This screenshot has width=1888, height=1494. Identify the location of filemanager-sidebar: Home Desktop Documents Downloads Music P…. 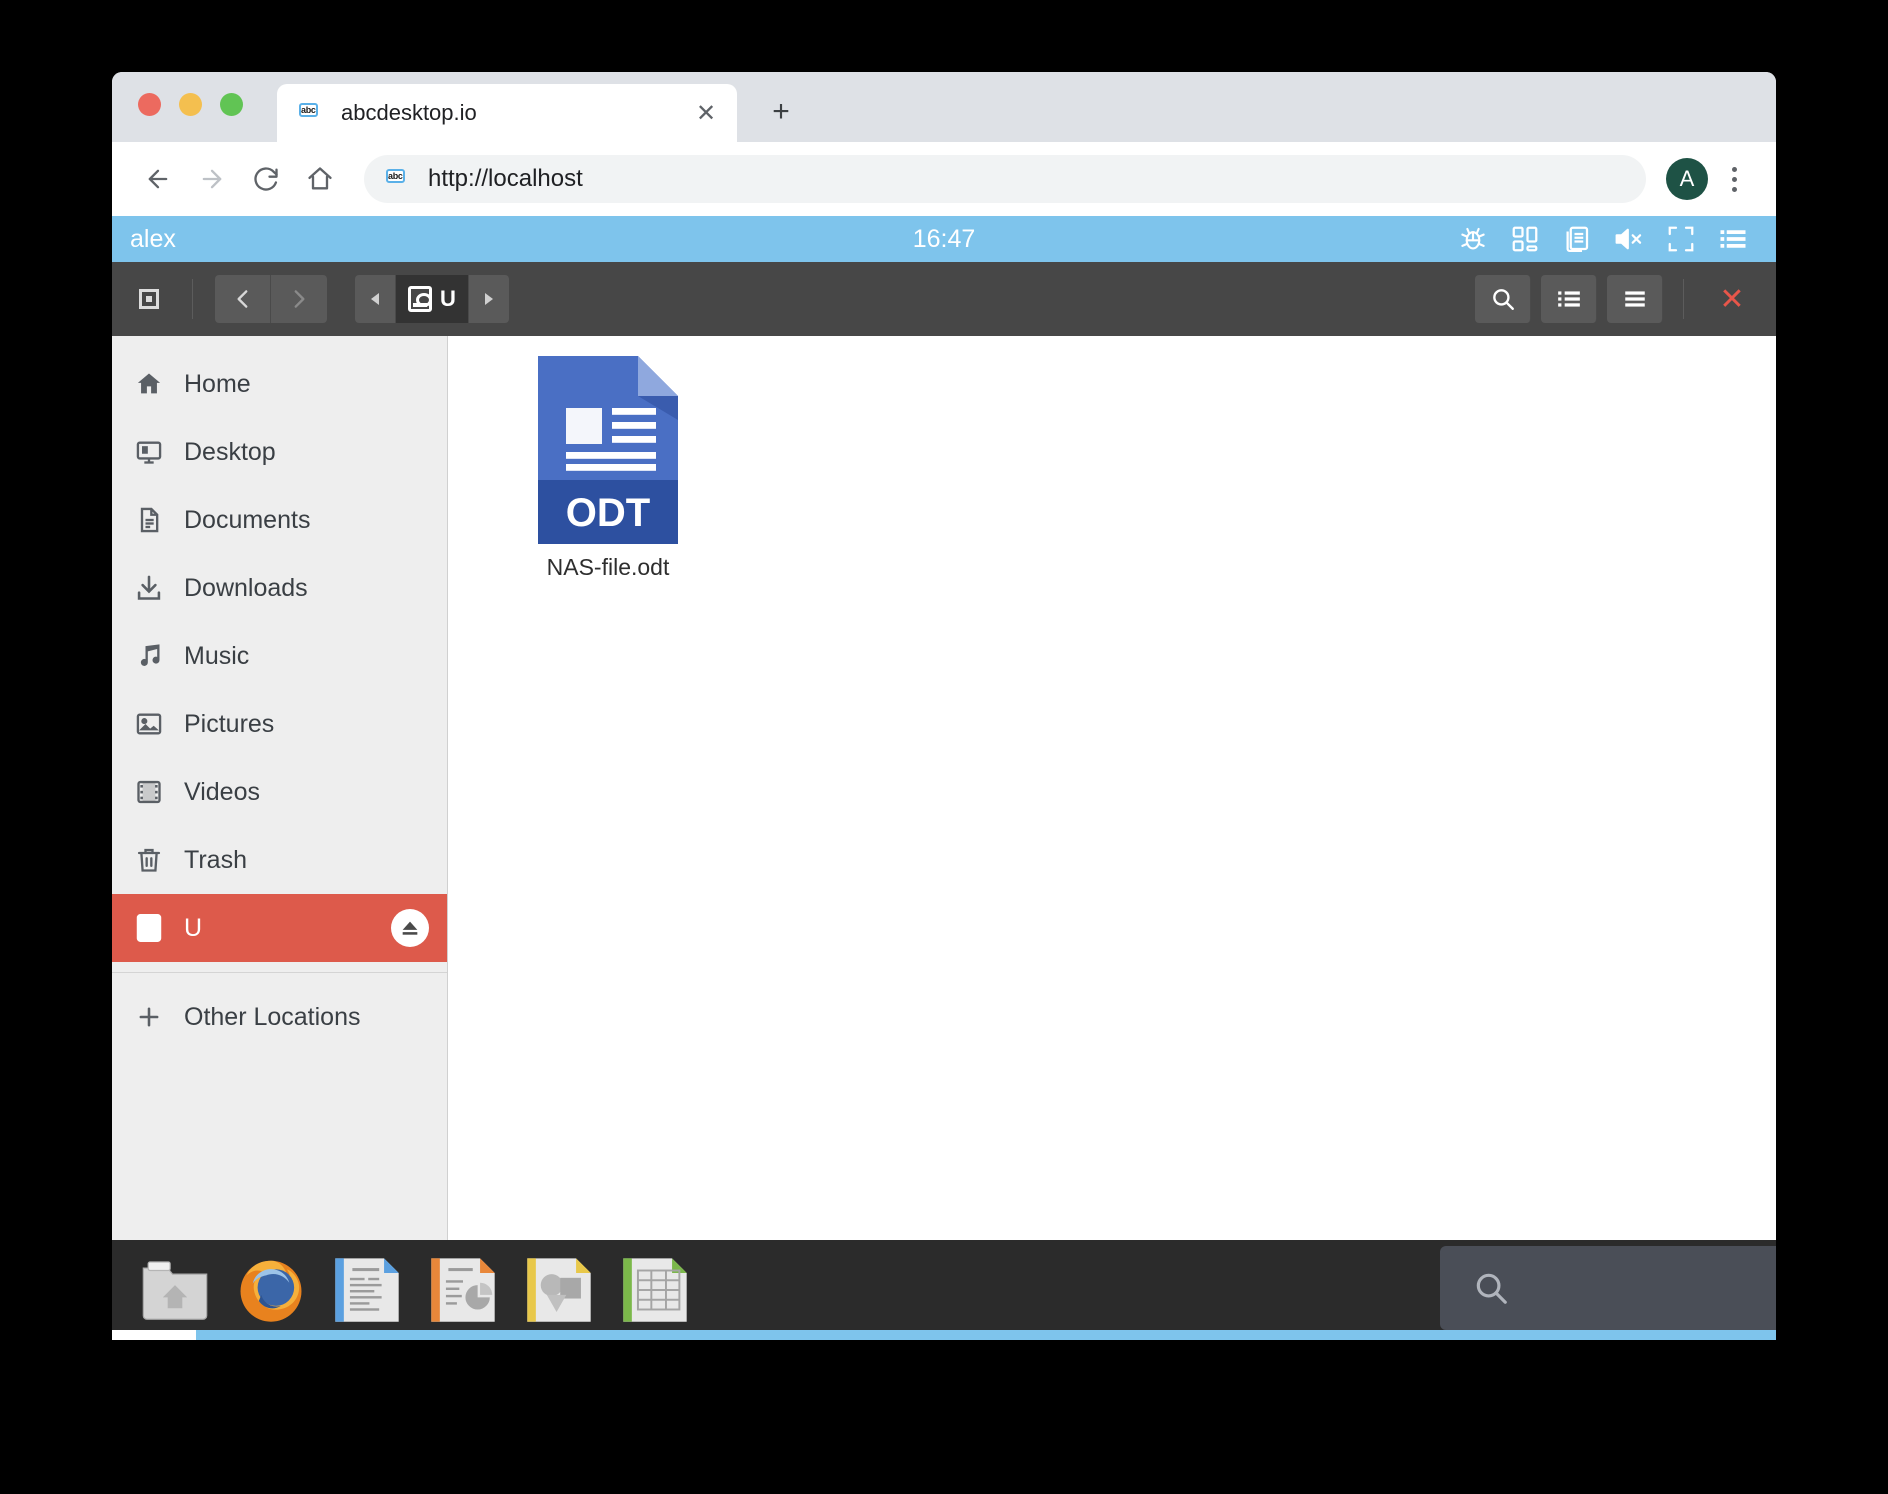
(280, 788).